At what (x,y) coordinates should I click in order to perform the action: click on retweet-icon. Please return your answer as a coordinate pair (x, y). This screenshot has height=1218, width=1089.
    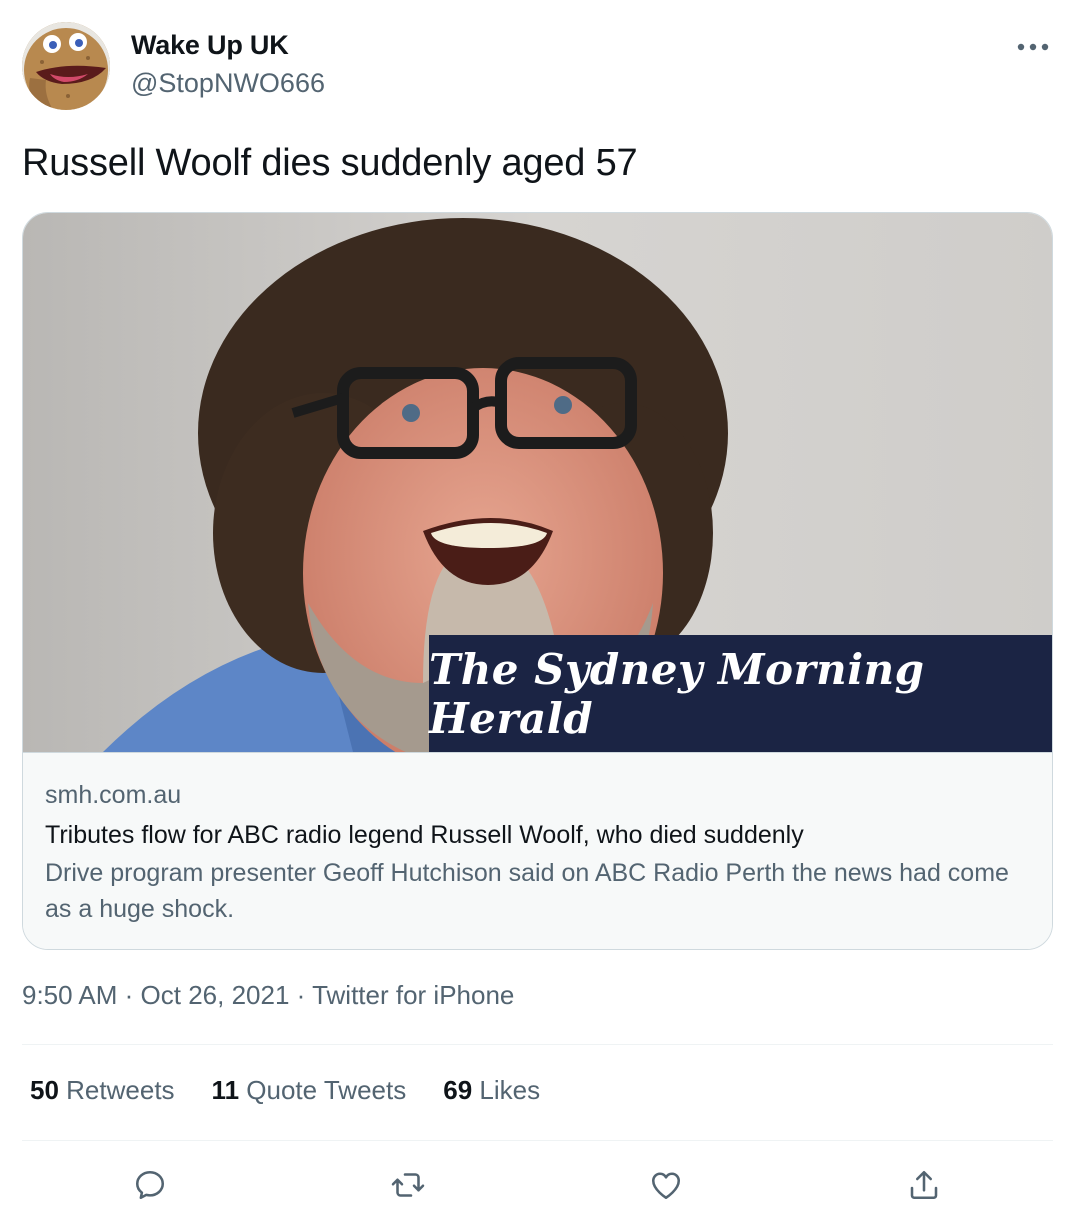
    Looking at the image, I should click on (408, 1185).